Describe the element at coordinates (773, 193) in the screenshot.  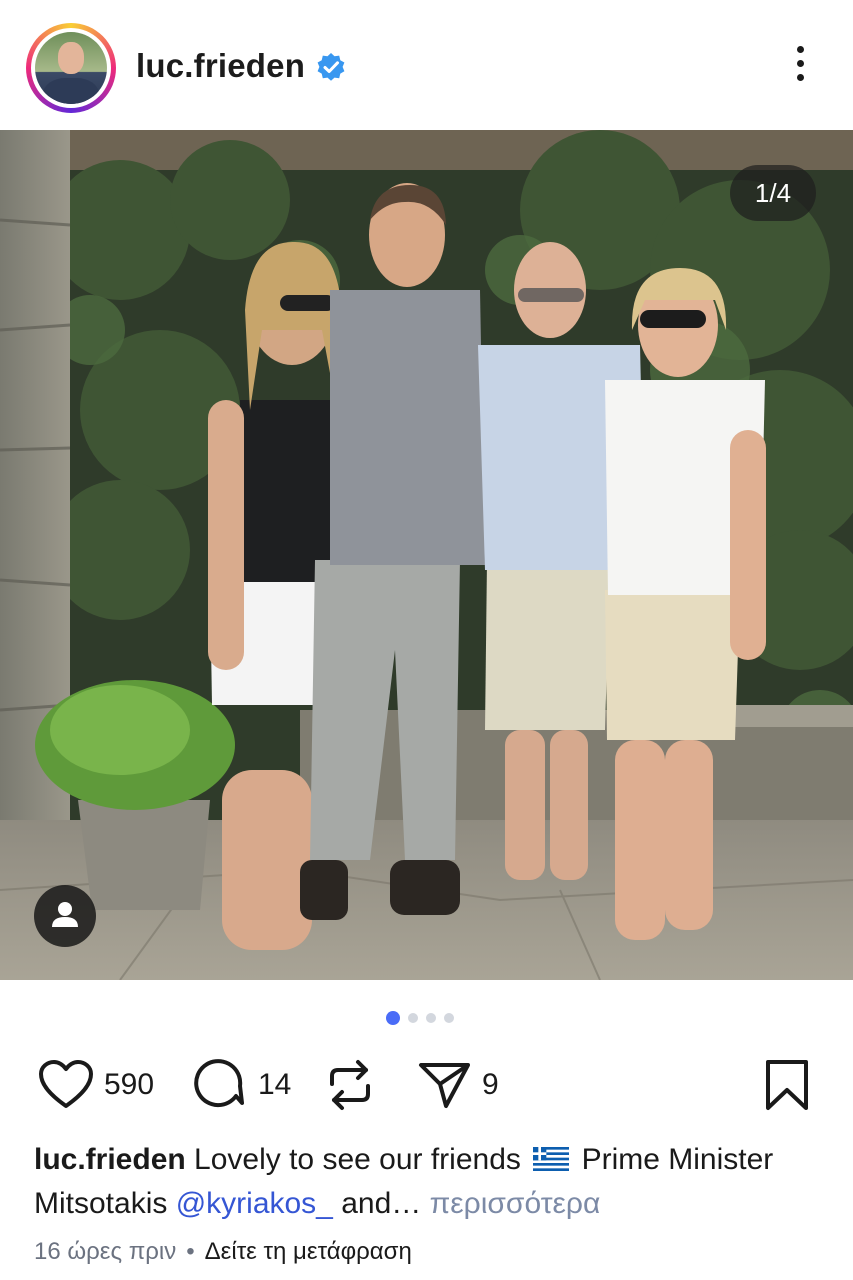
I see `image-counter: 1/4` at that location.